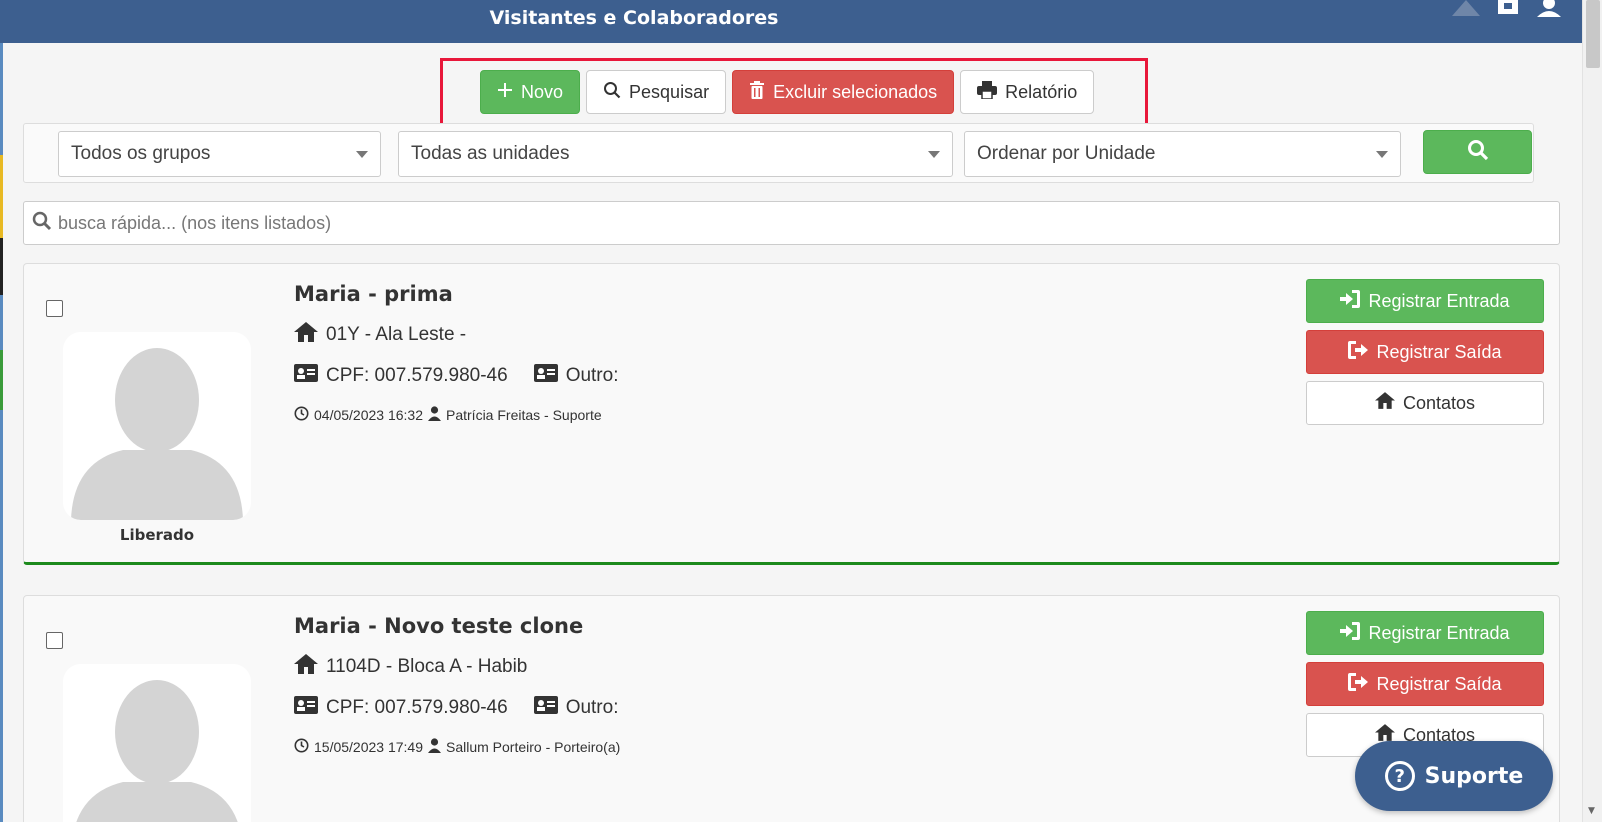 The height and width of the screenshot is (822, 1602). What do you see at coordinates (533, 747) in the screenshot?
I see `register-user: Sallum Porteiro - Porteiro(a)` at bounding box center [533, 747].